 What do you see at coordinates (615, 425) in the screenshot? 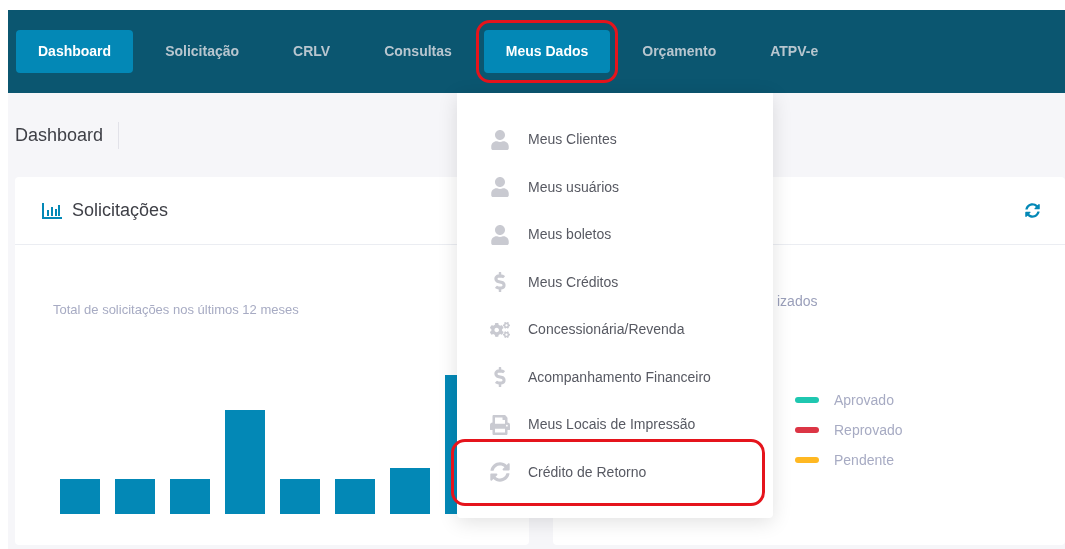
I see `dropdown-item: Meus Locais de Impressão` at bounding box center [615, 425].